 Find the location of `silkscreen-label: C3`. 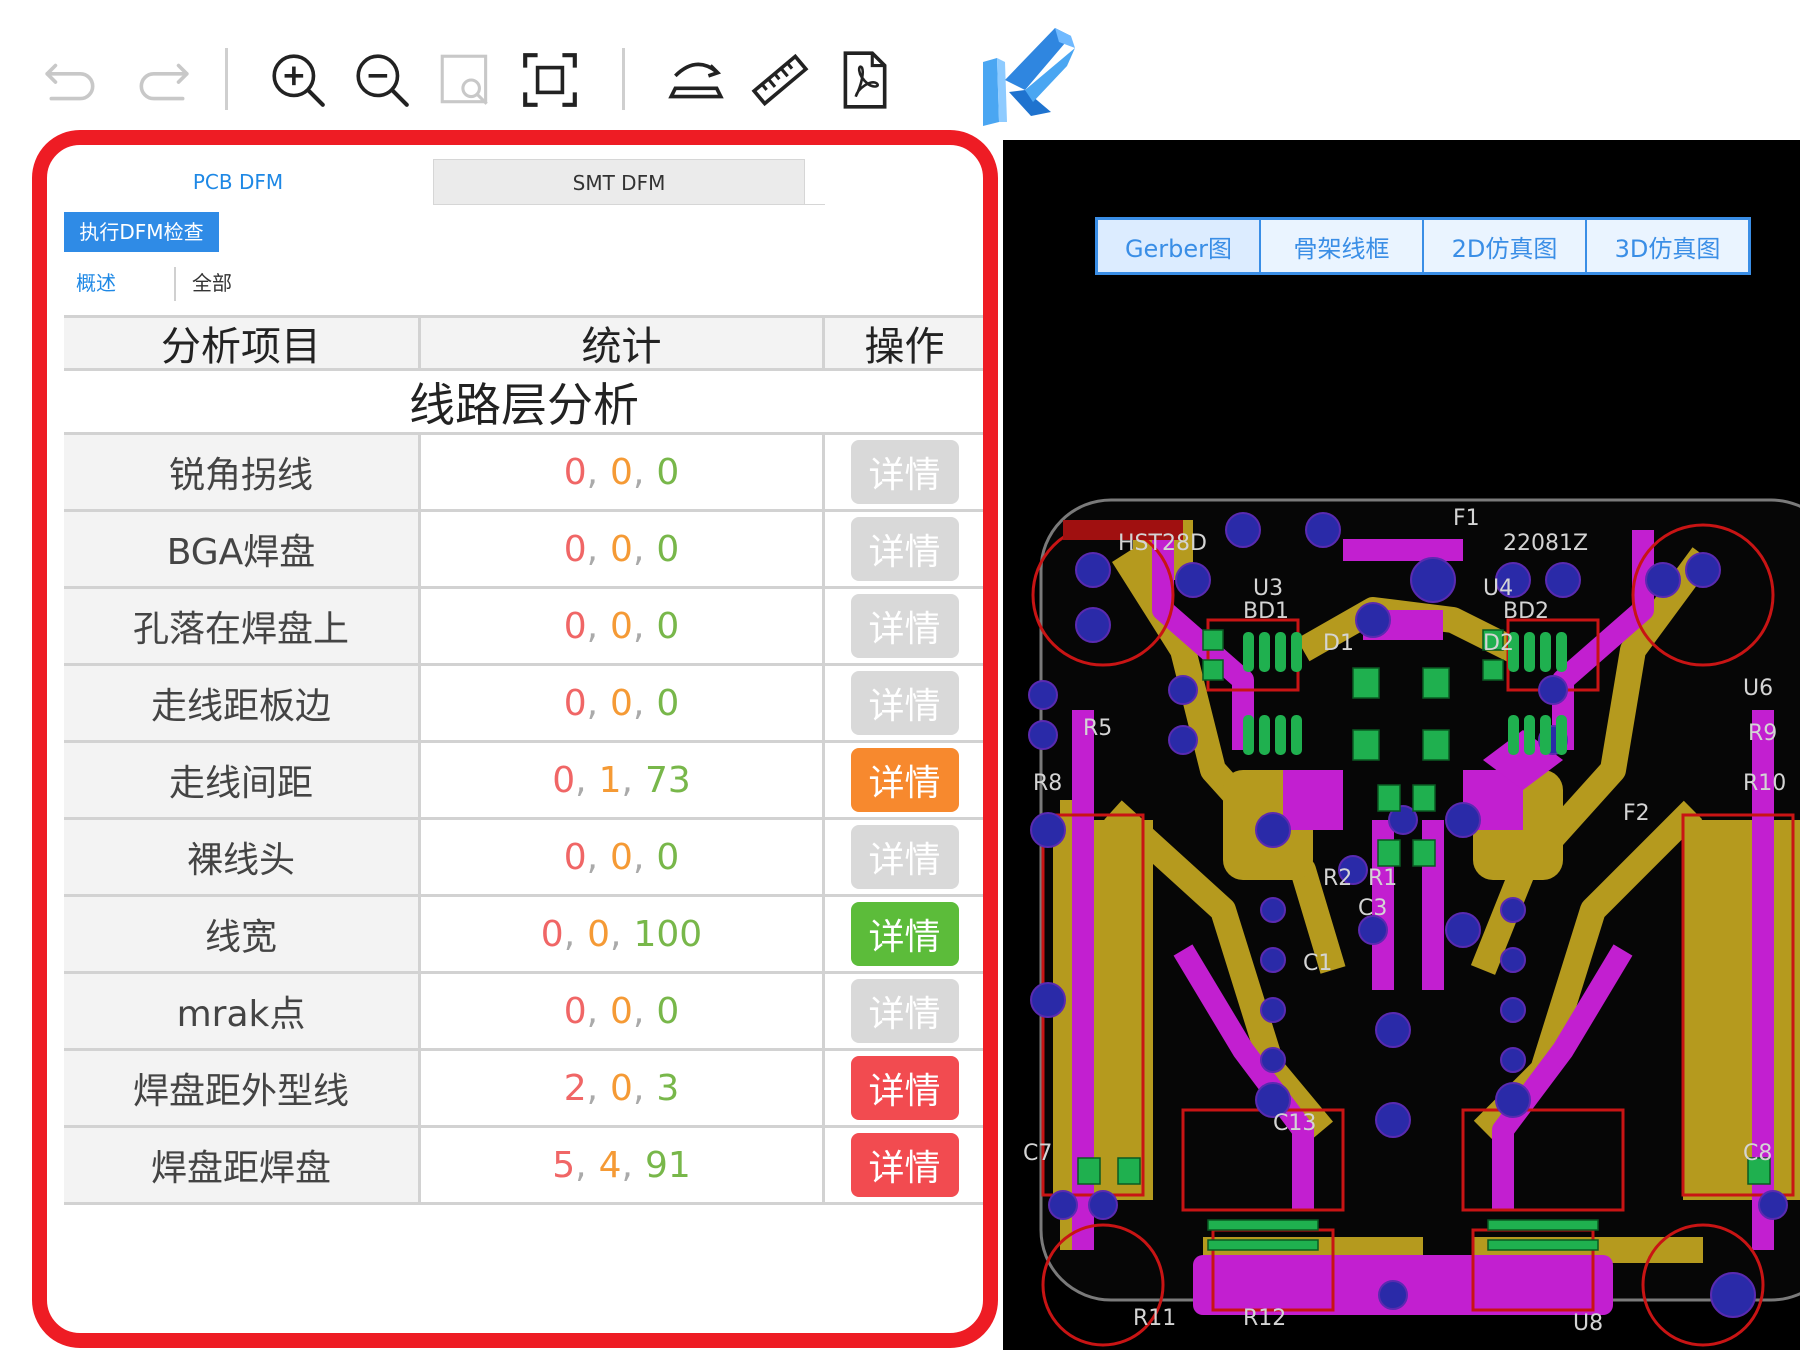

silkscreen-label: C3 is located at coordinates (1372, 908).